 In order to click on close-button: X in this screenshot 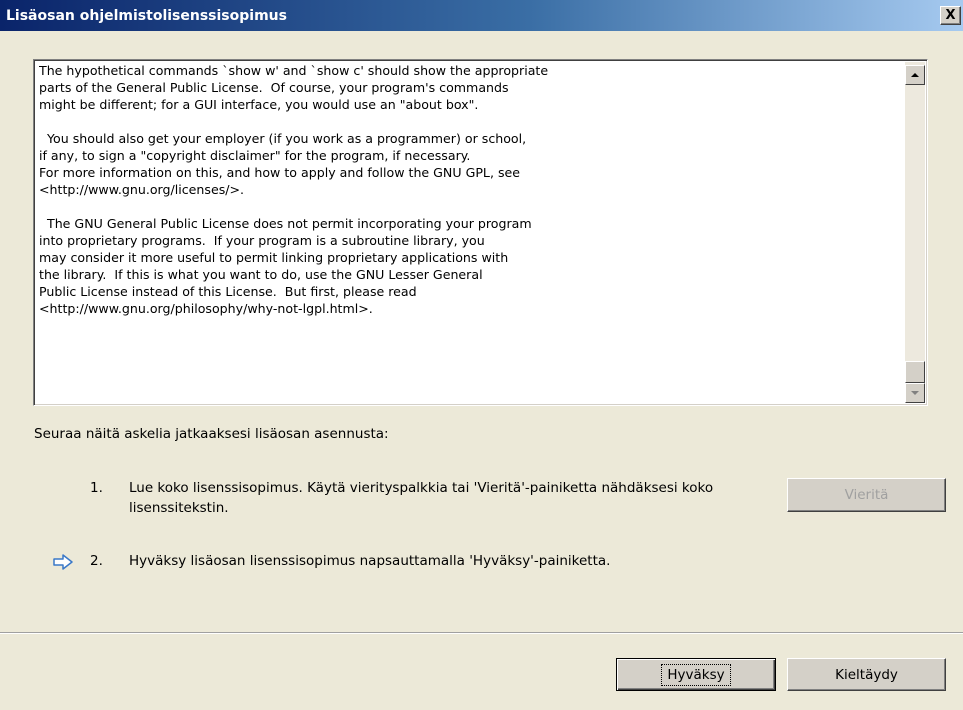, I will do `click(950, 15)`.